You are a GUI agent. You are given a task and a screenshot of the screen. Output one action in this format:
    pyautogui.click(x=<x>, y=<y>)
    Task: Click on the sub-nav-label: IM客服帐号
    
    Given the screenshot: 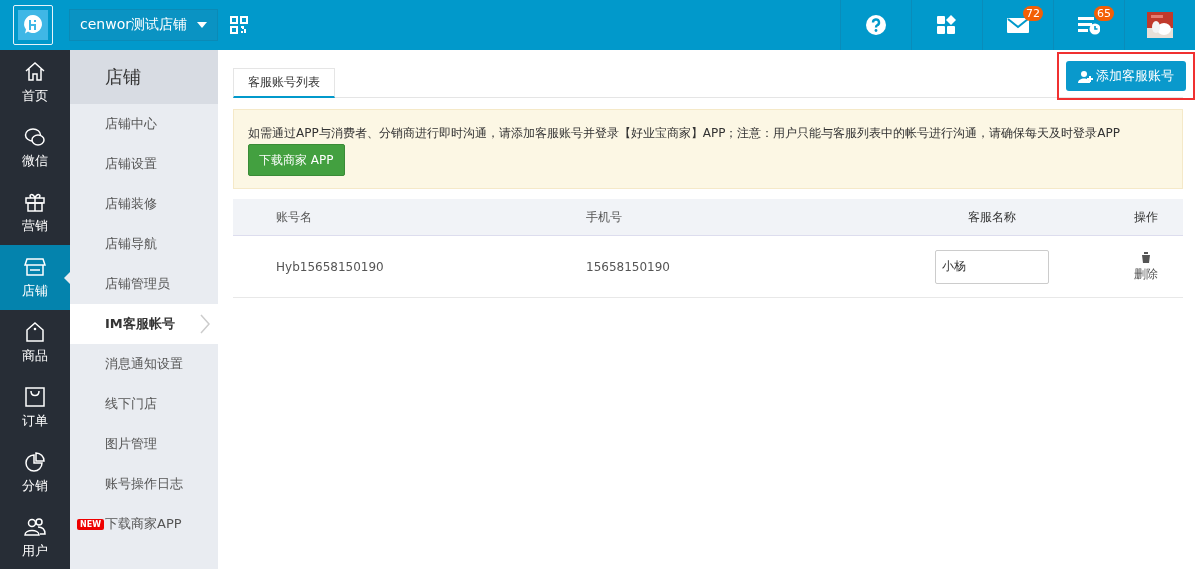 What is the action you would take?
    pyautogui.click(x=140, y=324)
    